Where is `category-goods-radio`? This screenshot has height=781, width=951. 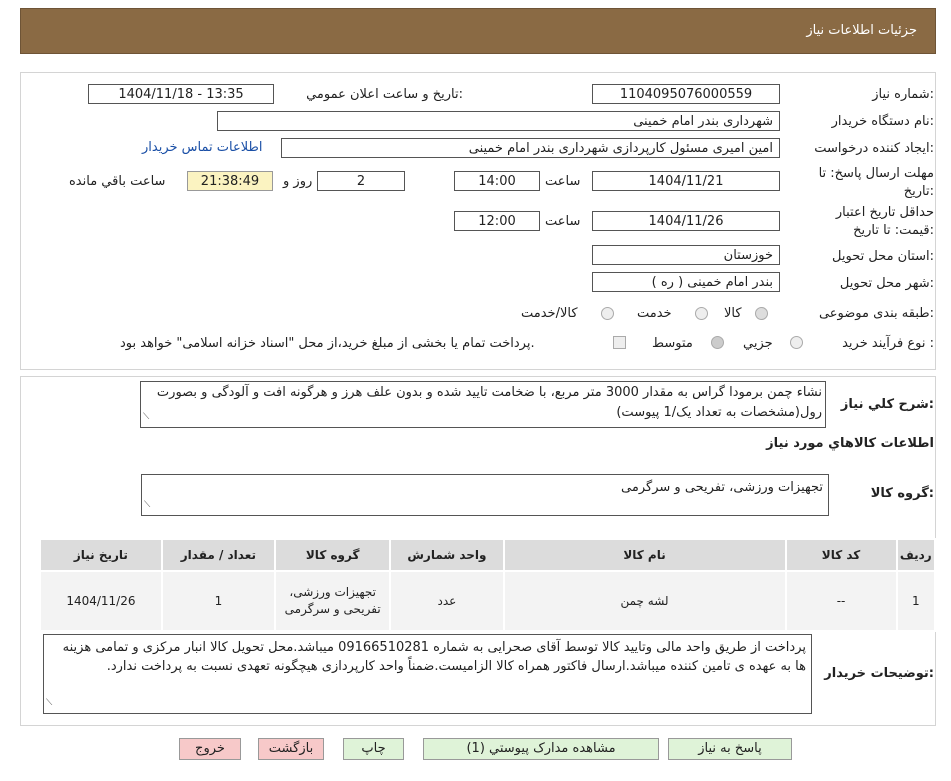
category-goods-radio is located at coordinates (761, 313).